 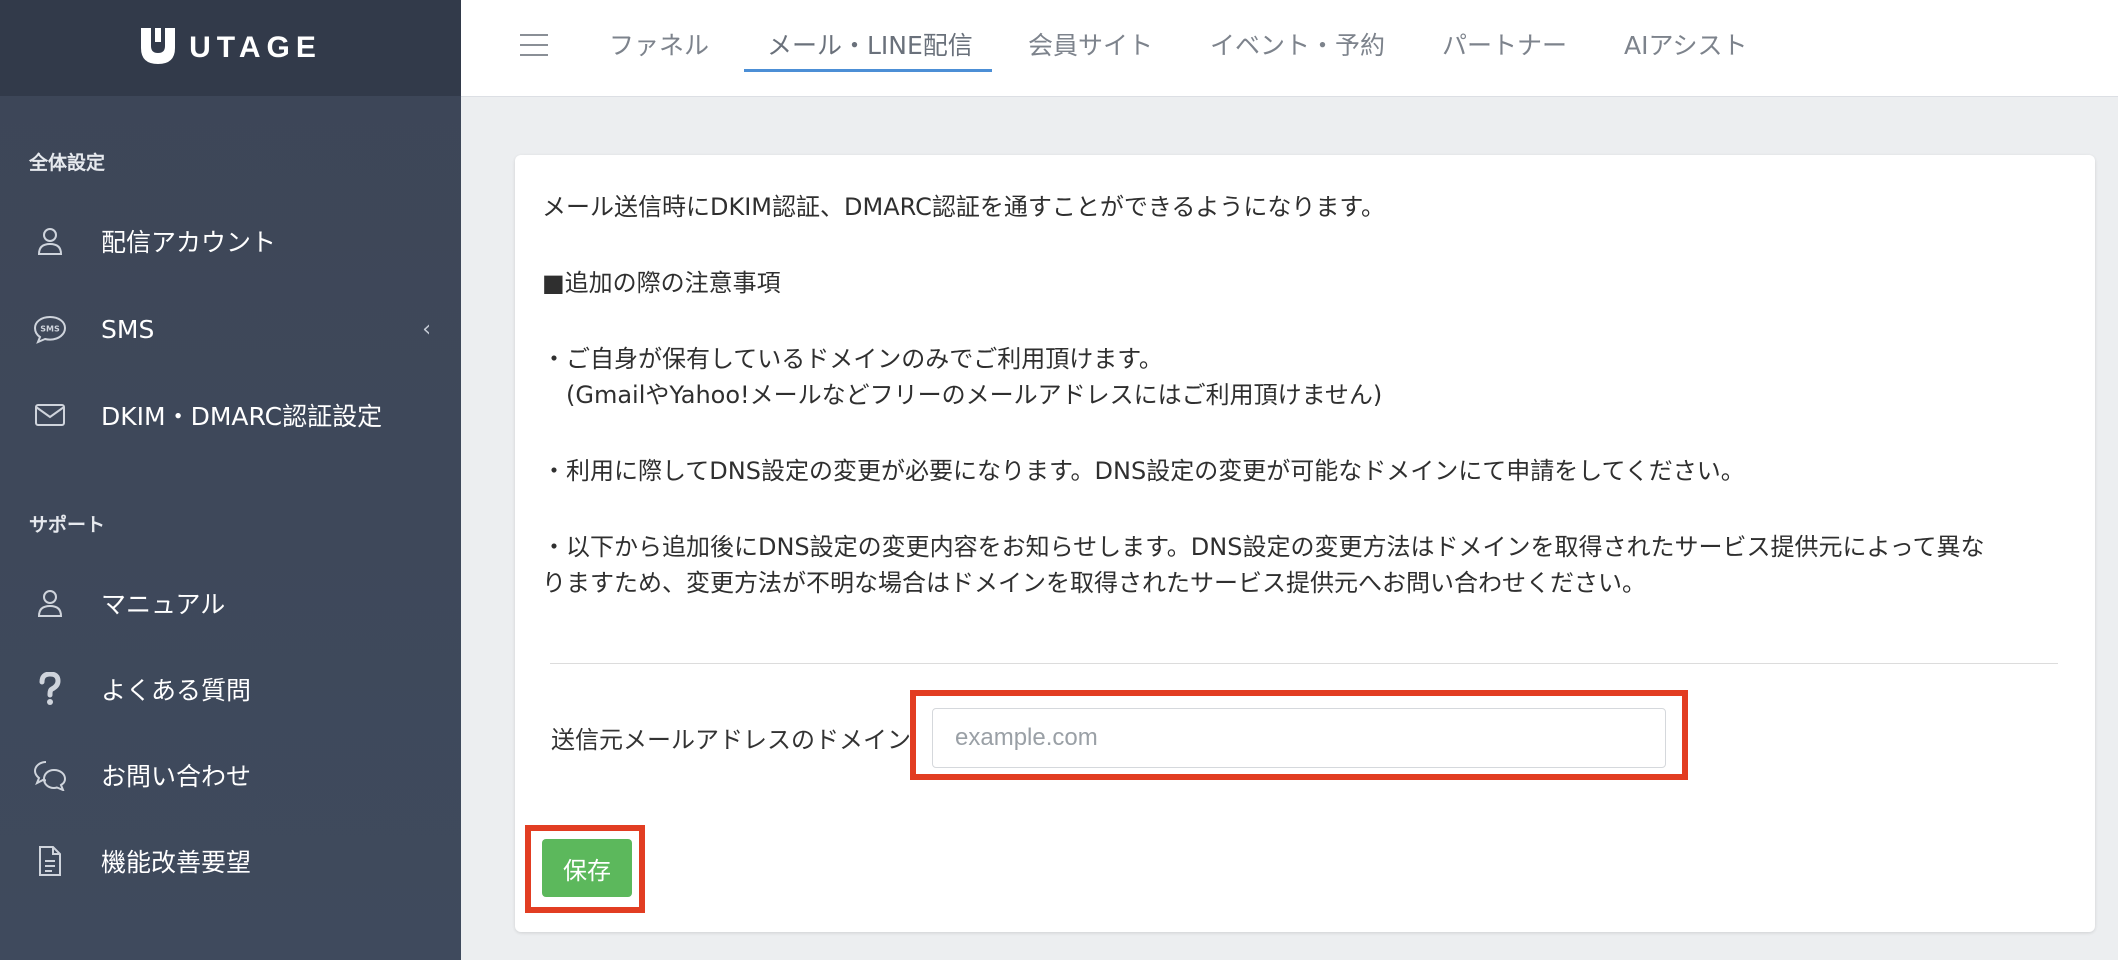 I want to click on hamburger-menu-icon, so click(x=534, y=47).